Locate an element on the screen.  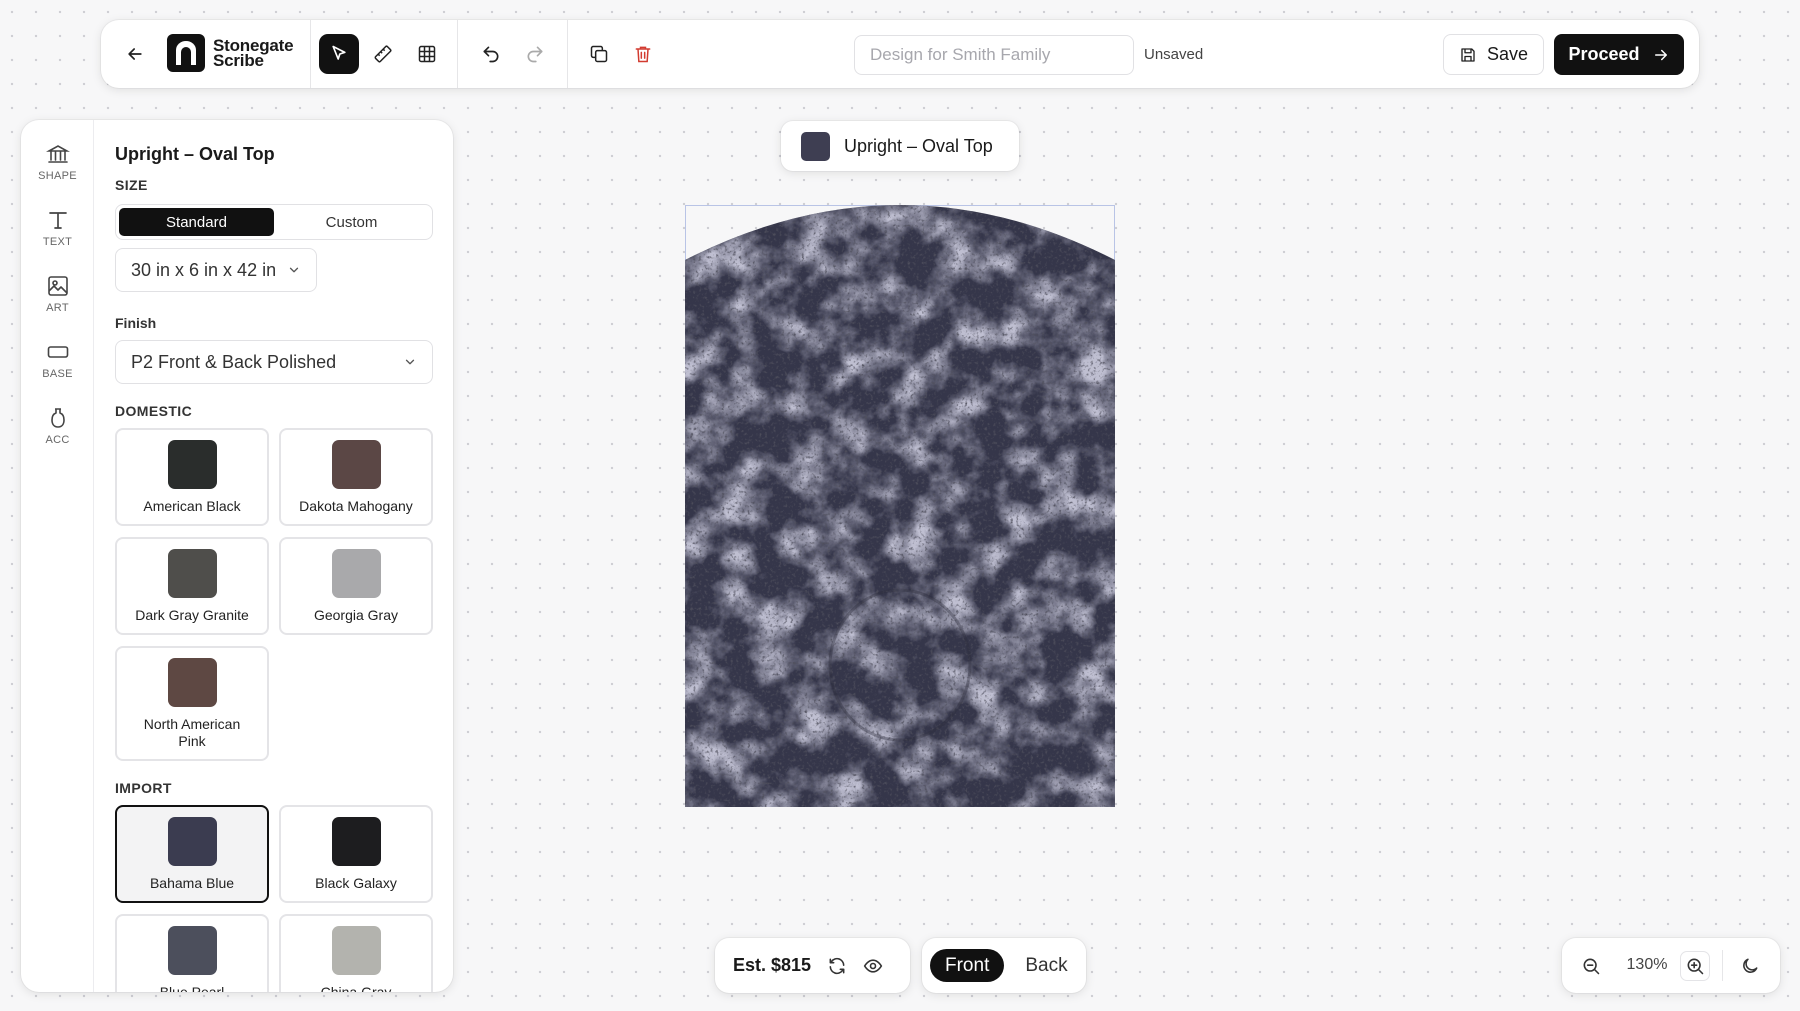
granite-name: Blue Pearl is located at coordinates (192, 988).